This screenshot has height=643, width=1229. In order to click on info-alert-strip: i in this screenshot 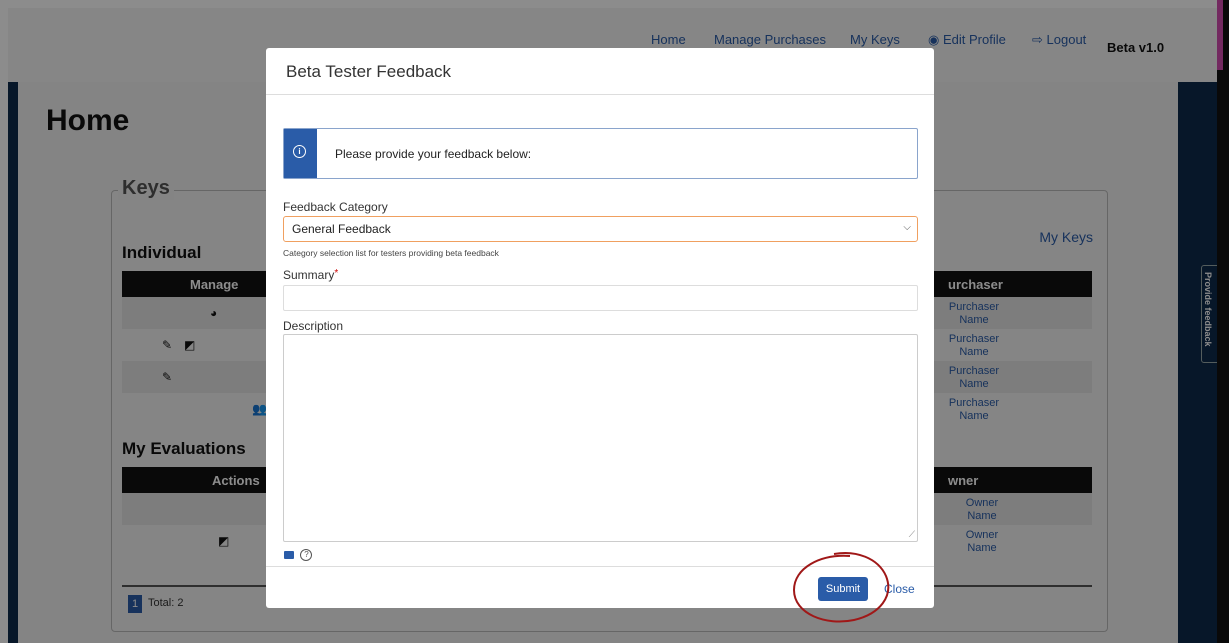, I will do `click(300, 153)`.